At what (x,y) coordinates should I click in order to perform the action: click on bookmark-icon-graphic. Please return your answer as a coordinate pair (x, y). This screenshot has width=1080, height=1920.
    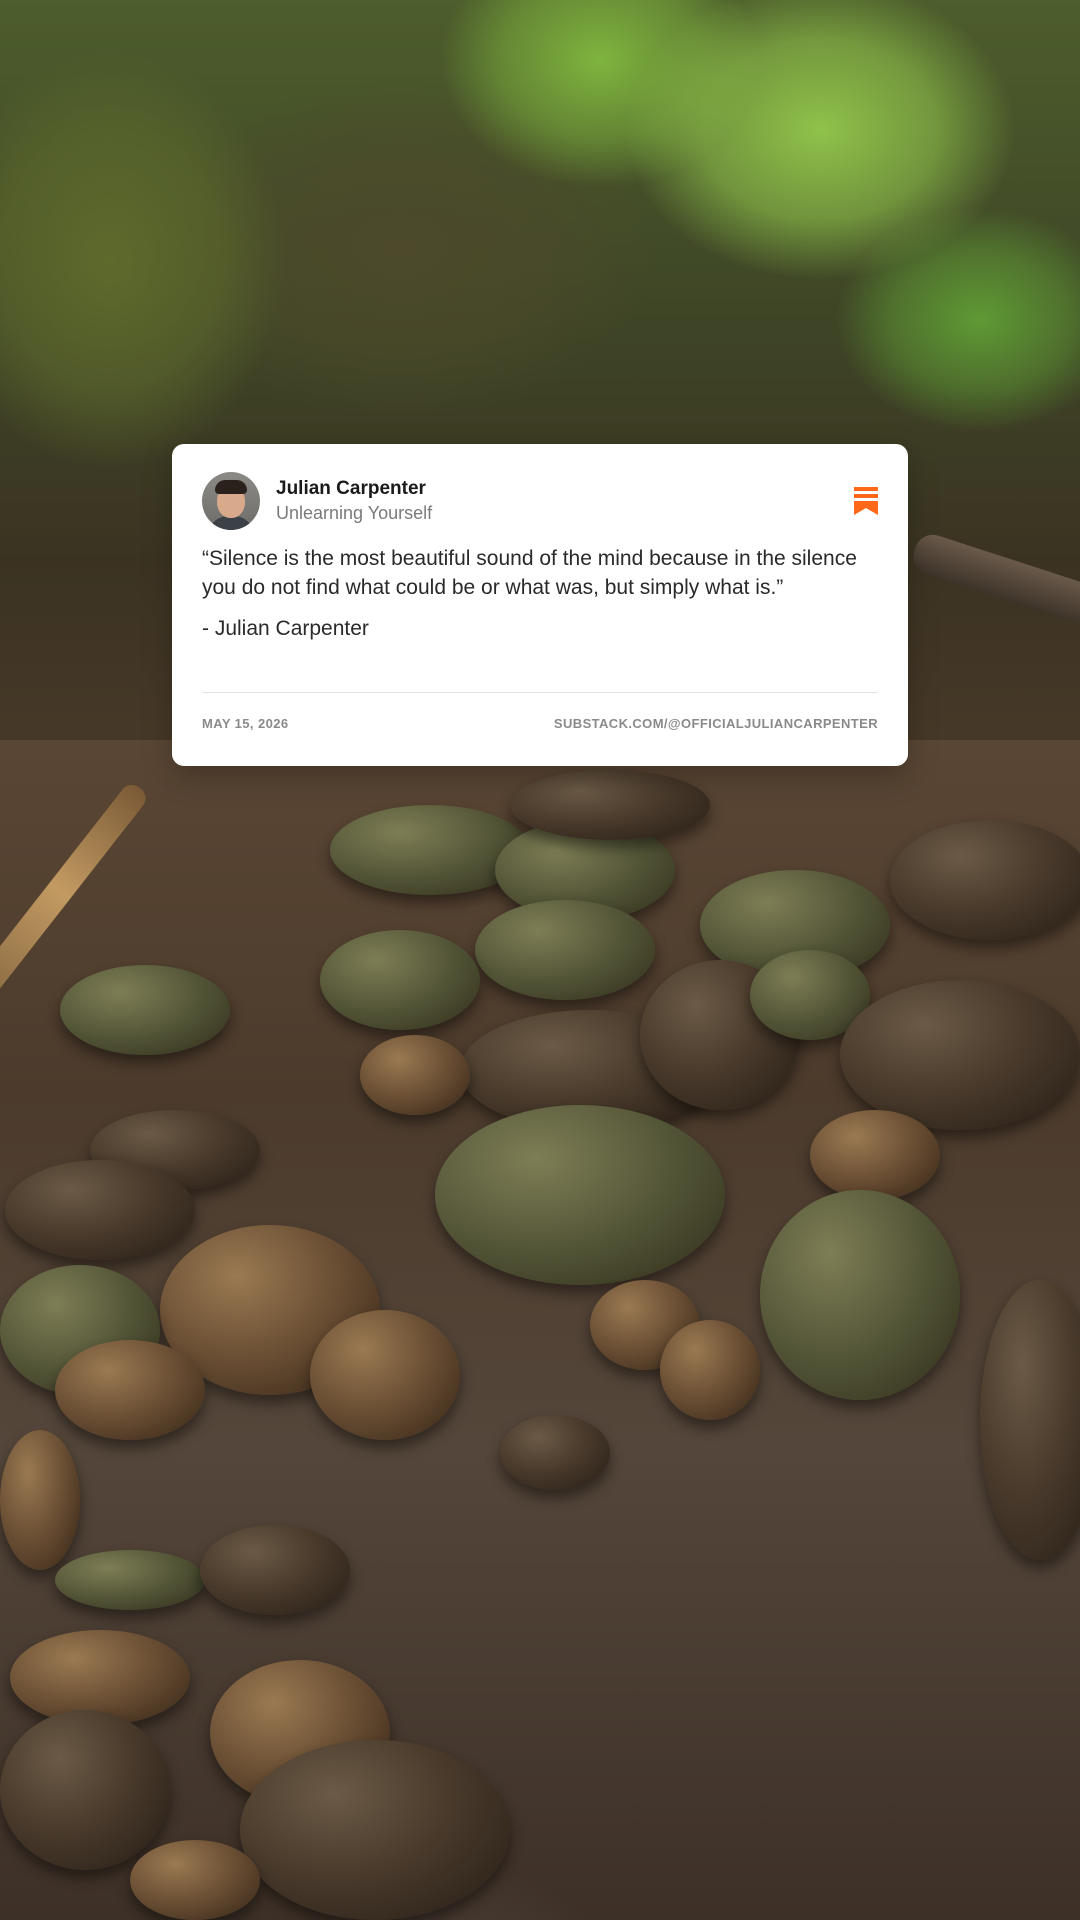
    Looking at the image, I should click on (866, 501).